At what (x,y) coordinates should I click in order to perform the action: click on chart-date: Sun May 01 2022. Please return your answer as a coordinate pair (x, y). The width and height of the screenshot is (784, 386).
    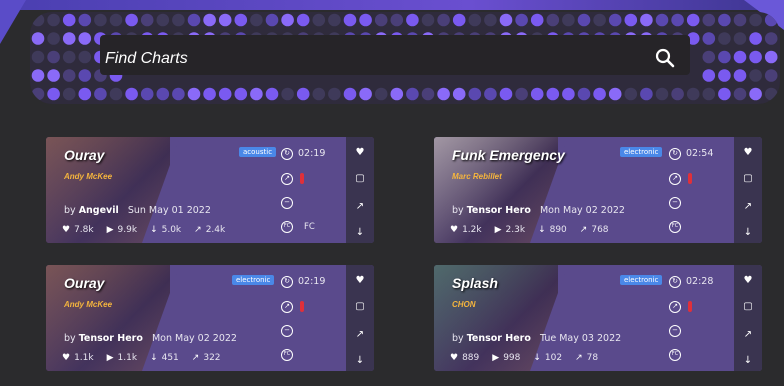
    Looking at the image, I should click on (169, 210).